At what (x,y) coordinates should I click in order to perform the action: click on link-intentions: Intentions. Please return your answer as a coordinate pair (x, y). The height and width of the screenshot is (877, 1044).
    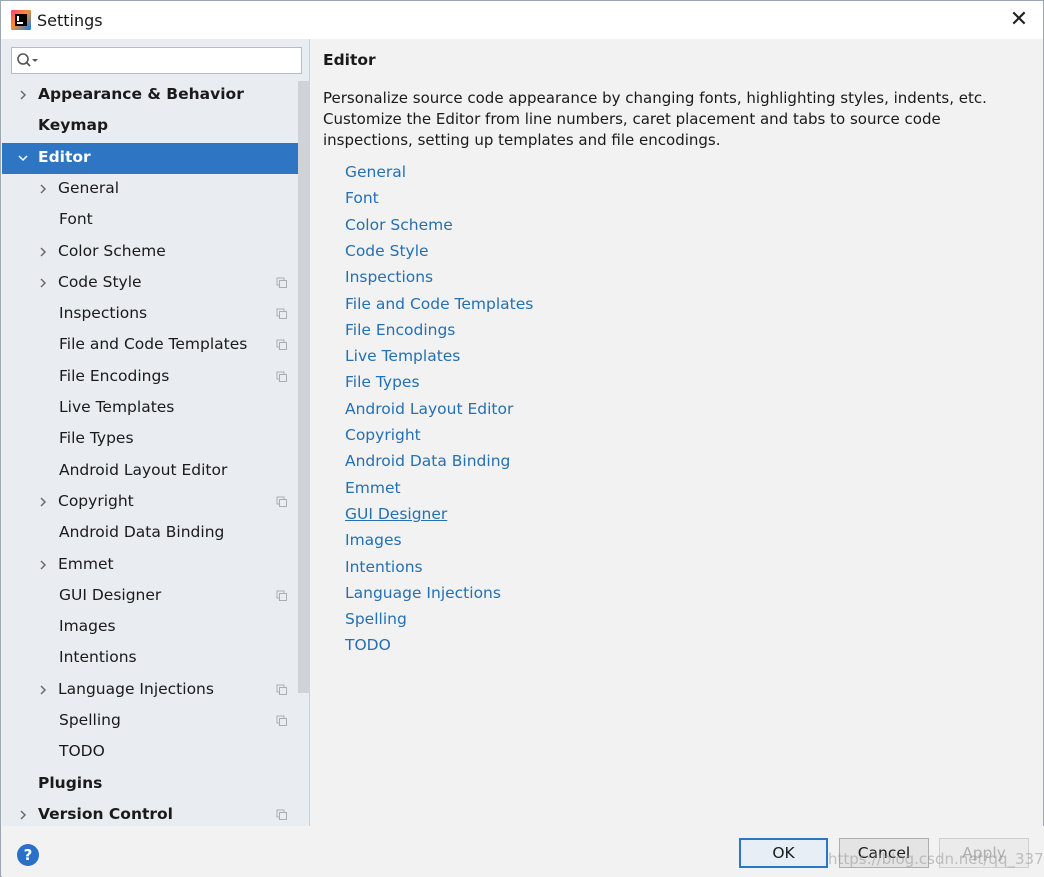
    Looking at the image, I should click on (384, 567).